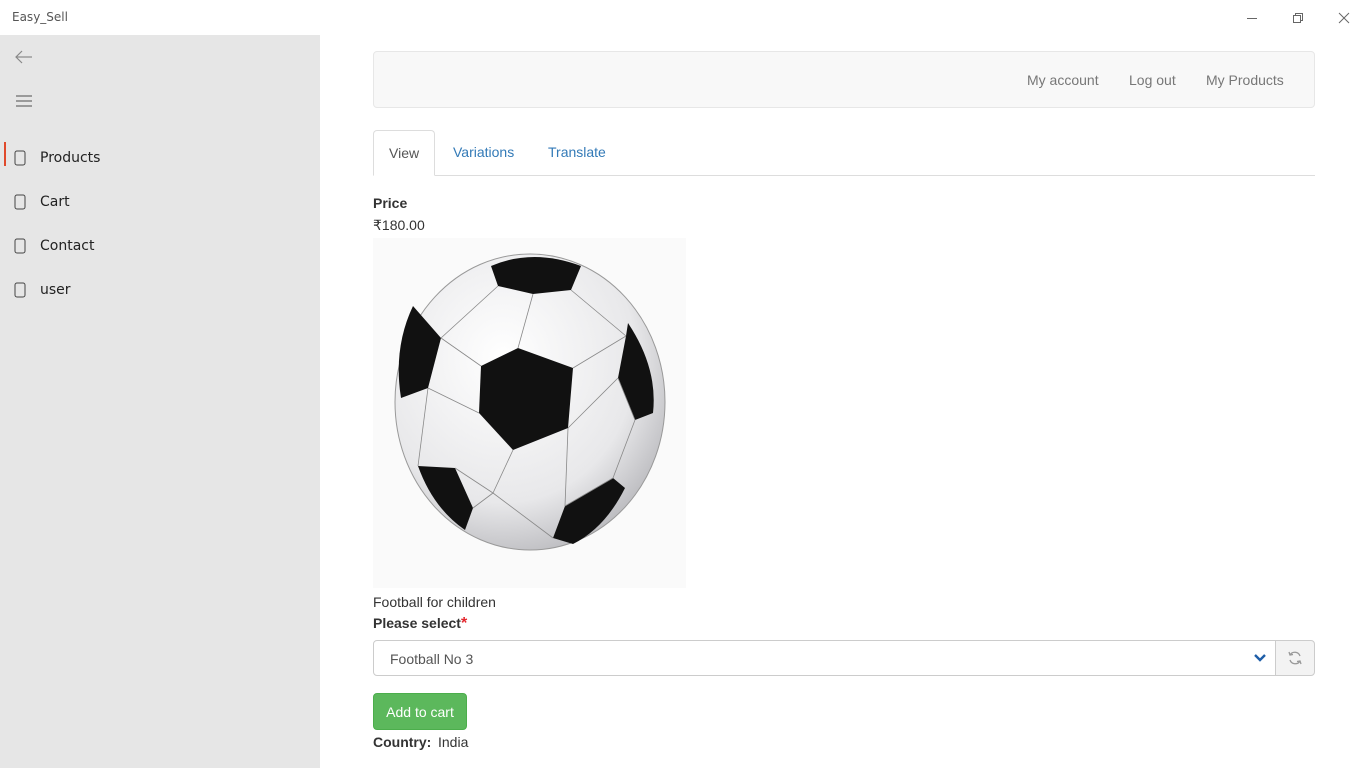 This screenshot has height=768, width=1366. Describe the element at coordinates (160, 246) in the screenshot. I see `sidebar-item-contact: Contact` at that location.